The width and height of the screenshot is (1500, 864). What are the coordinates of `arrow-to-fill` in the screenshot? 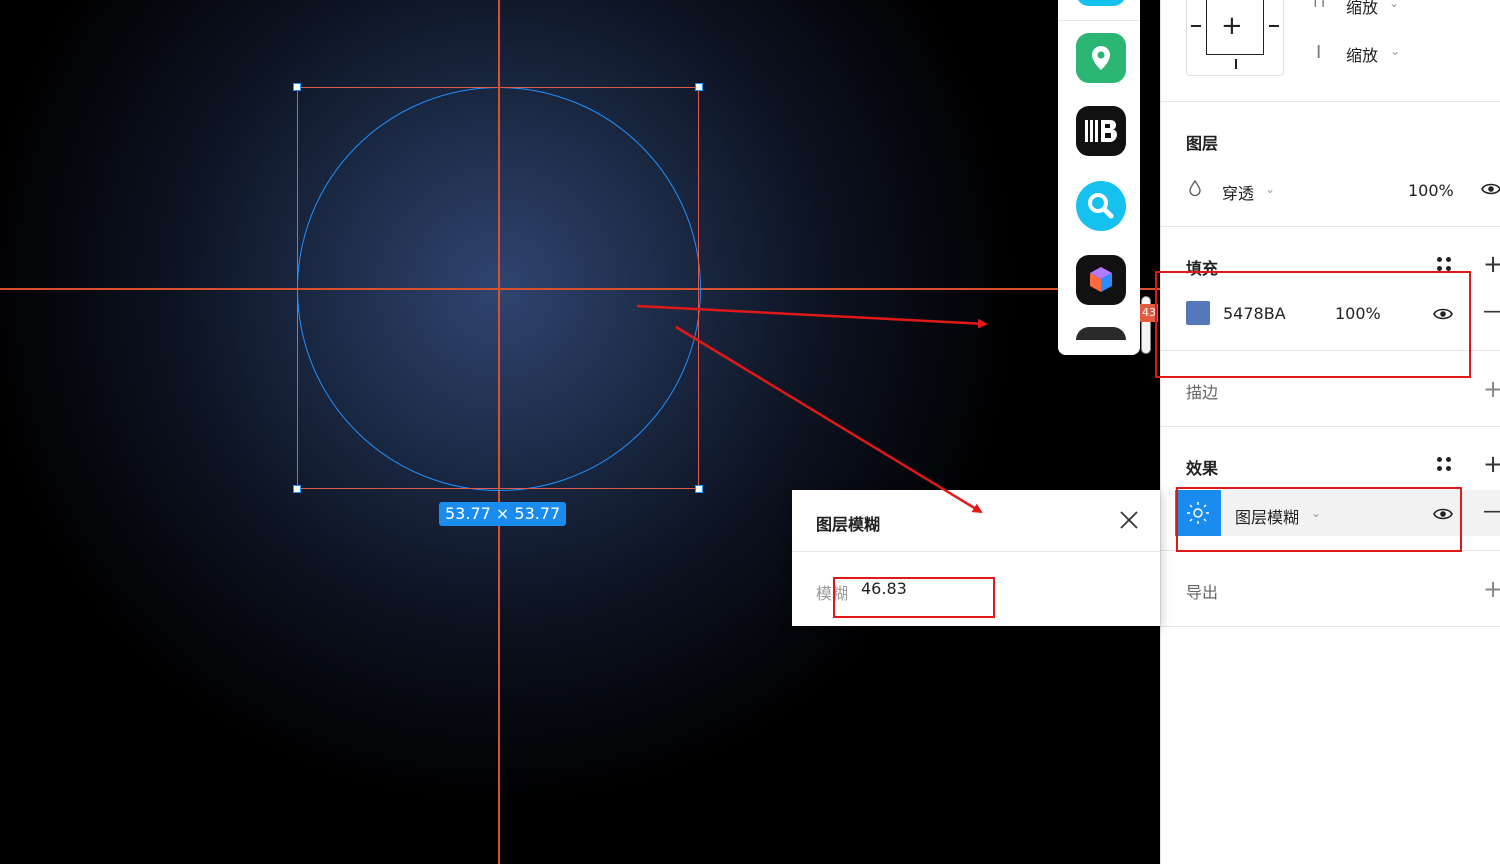 It's located at (812, 316).